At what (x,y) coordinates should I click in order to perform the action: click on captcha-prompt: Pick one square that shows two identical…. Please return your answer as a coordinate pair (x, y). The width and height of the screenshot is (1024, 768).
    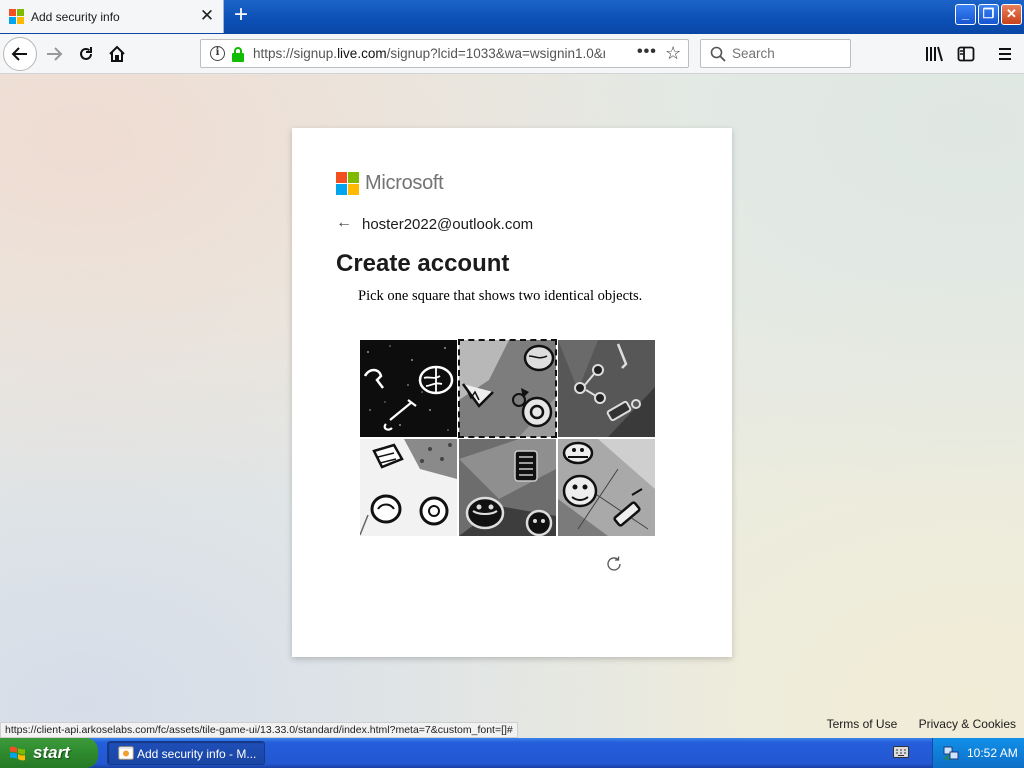
    Looking at the image, I should click on (500, 296).